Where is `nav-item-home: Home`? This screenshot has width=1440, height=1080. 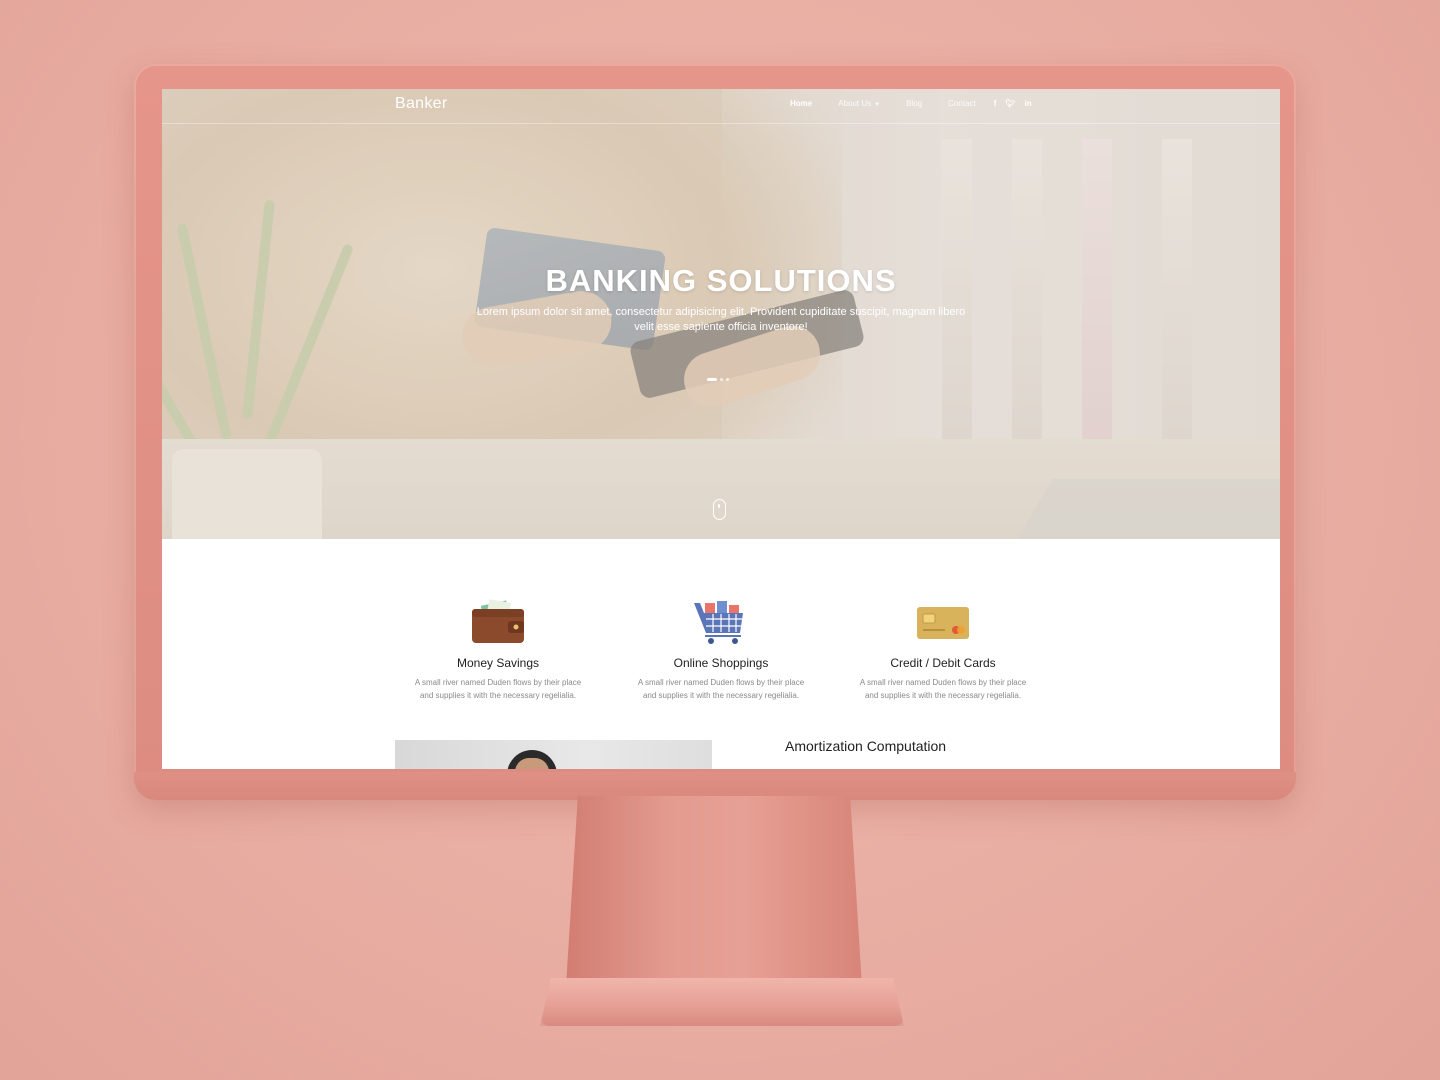
nav-item-home: Home is located at coordinates (801, 103).